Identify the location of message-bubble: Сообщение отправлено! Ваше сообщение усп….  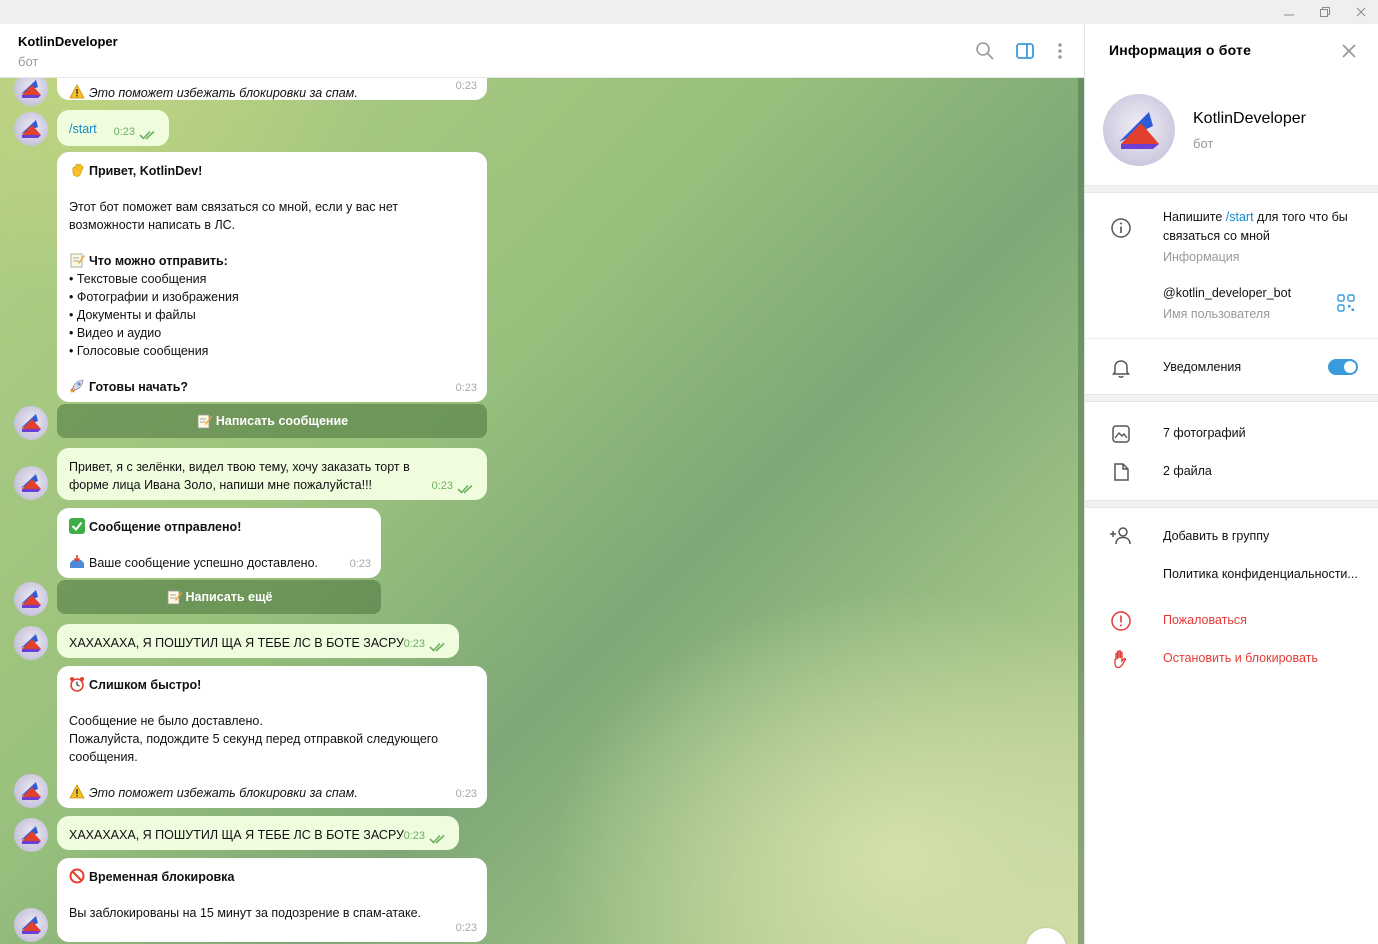
(219, 543).